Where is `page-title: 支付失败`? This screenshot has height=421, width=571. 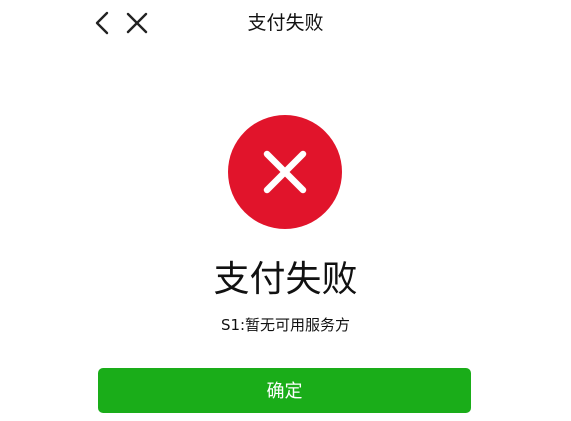
page-title: 支付失败 is located at coordinates (285, 23).